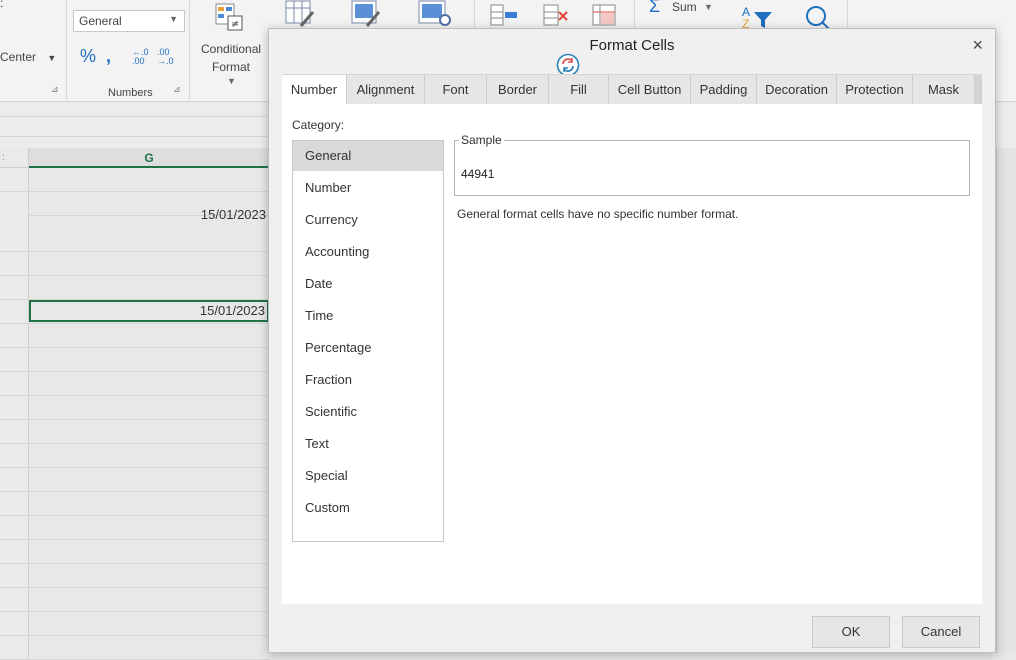  Describe the element at coordinates (977, 45) in the screenshot. I see `close-icon: ×` at that location.